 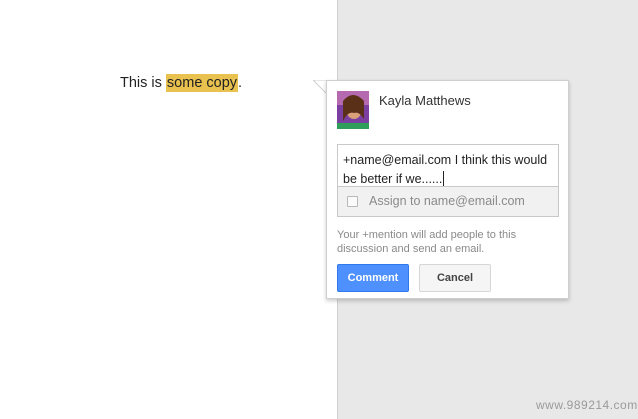 I want to click on watermark: www.989214.com, so click(x=587, y=405).